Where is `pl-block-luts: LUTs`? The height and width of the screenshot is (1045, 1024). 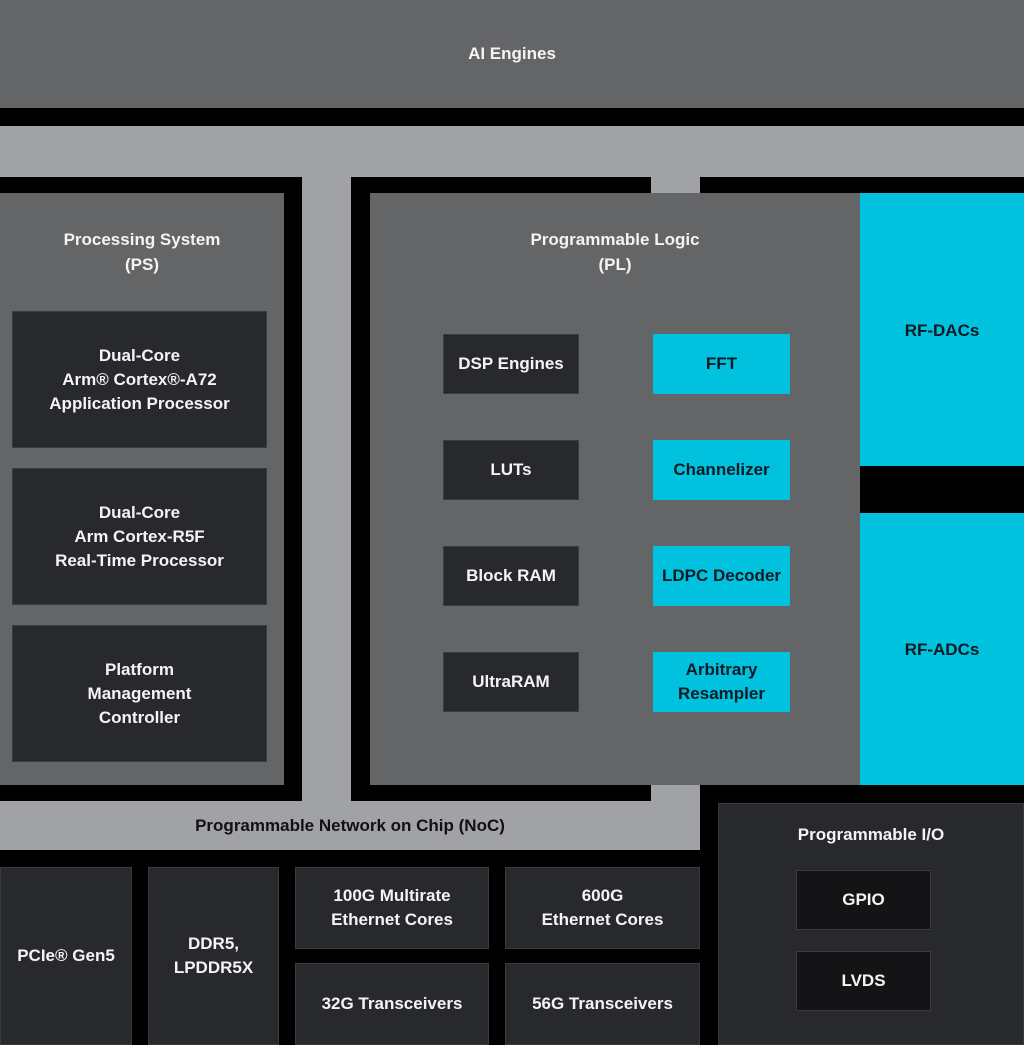
pl-block-luts: LUTs is located at coordinates (511, 470).